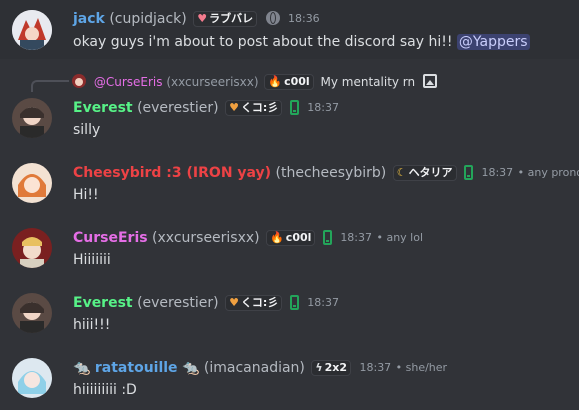  What do you see at coordinates (430, 172) in the screenshot?
I see `guild-tag-label: ヘタリア` at bounding box center [430, 172].